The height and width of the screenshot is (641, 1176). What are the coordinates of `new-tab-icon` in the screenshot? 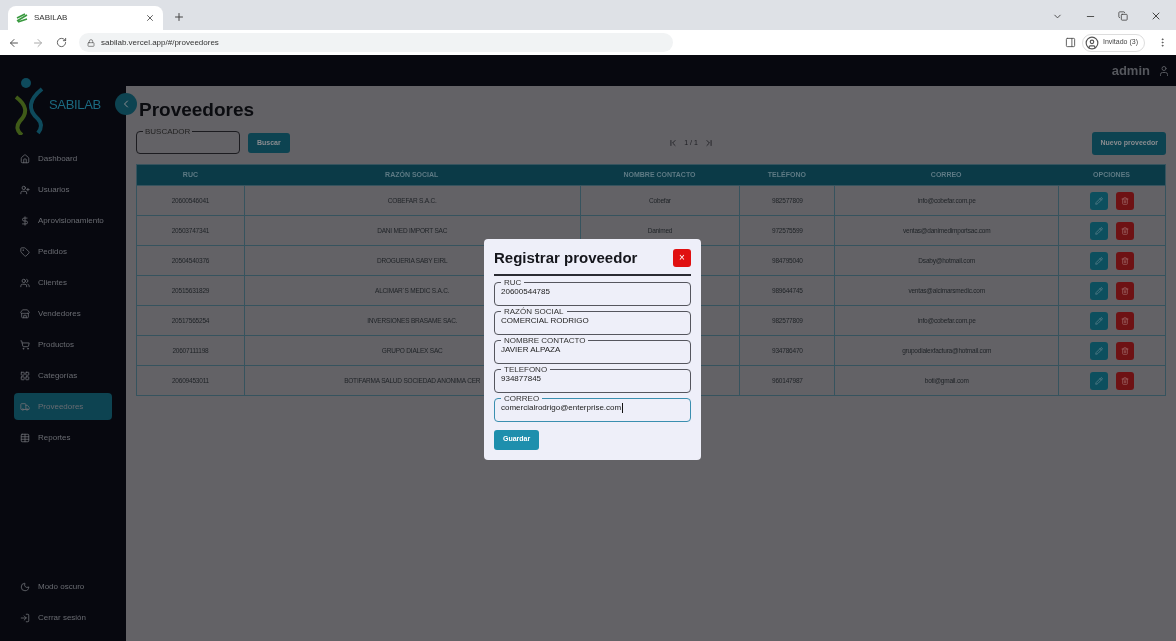 It's located at (179, 17).